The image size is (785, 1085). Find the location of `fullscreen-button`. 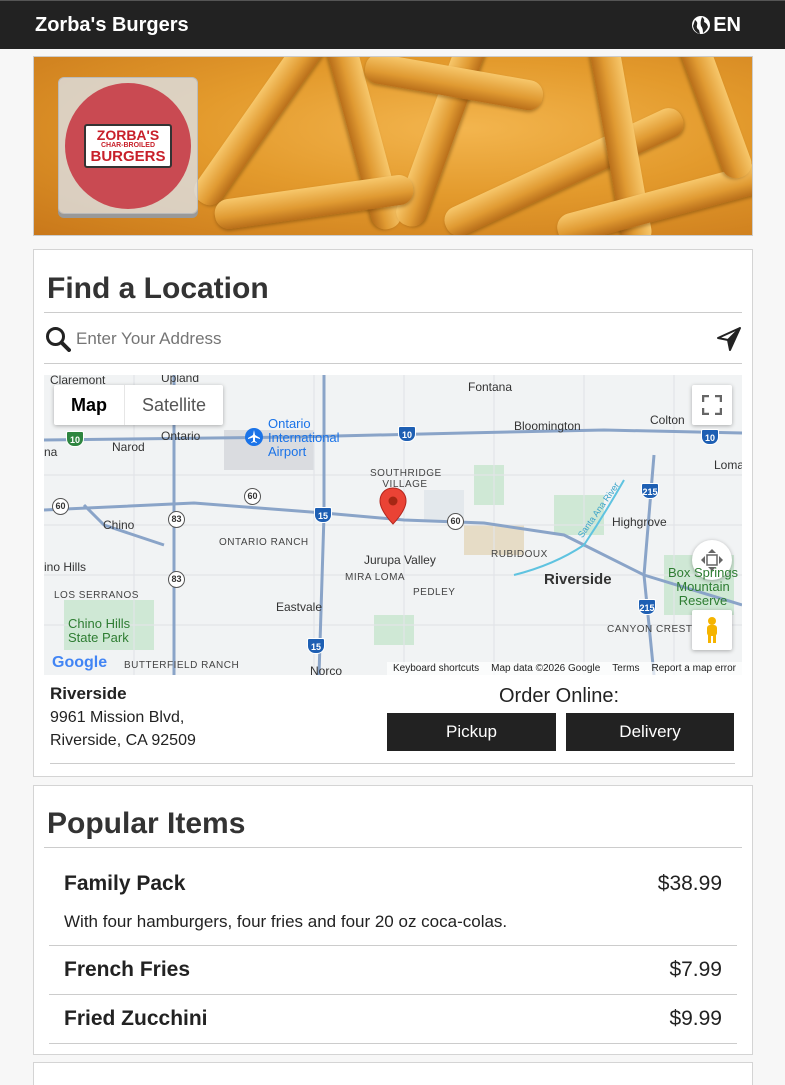

fullscreen-button is located at coordinates (712, 405).